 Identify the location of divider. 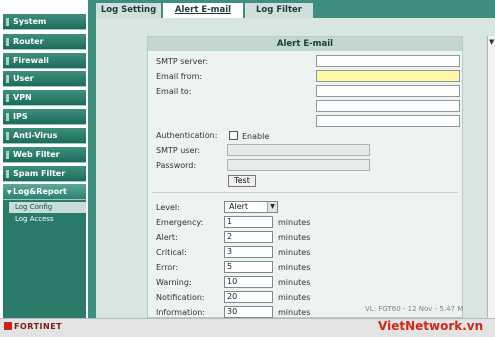
(305, 192).